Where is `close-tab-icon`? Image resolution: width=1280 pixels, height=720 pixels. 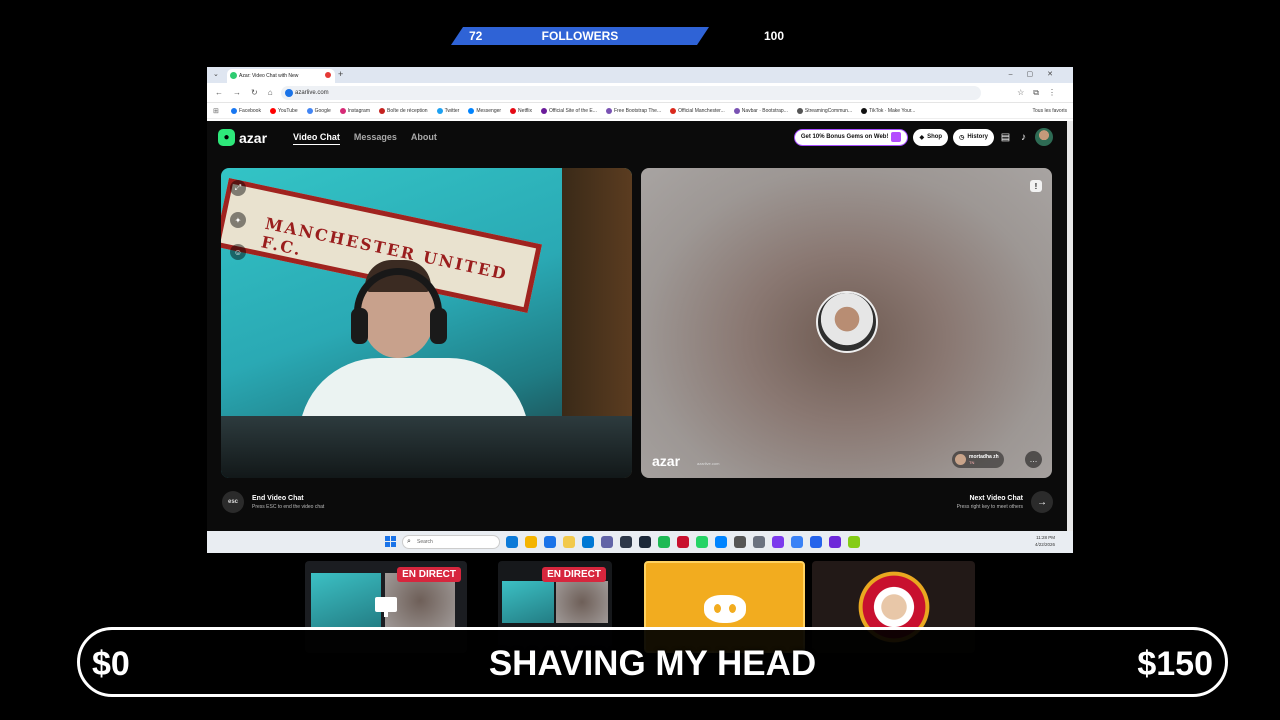
close-tab-icon is located at coordinates (328, 75).